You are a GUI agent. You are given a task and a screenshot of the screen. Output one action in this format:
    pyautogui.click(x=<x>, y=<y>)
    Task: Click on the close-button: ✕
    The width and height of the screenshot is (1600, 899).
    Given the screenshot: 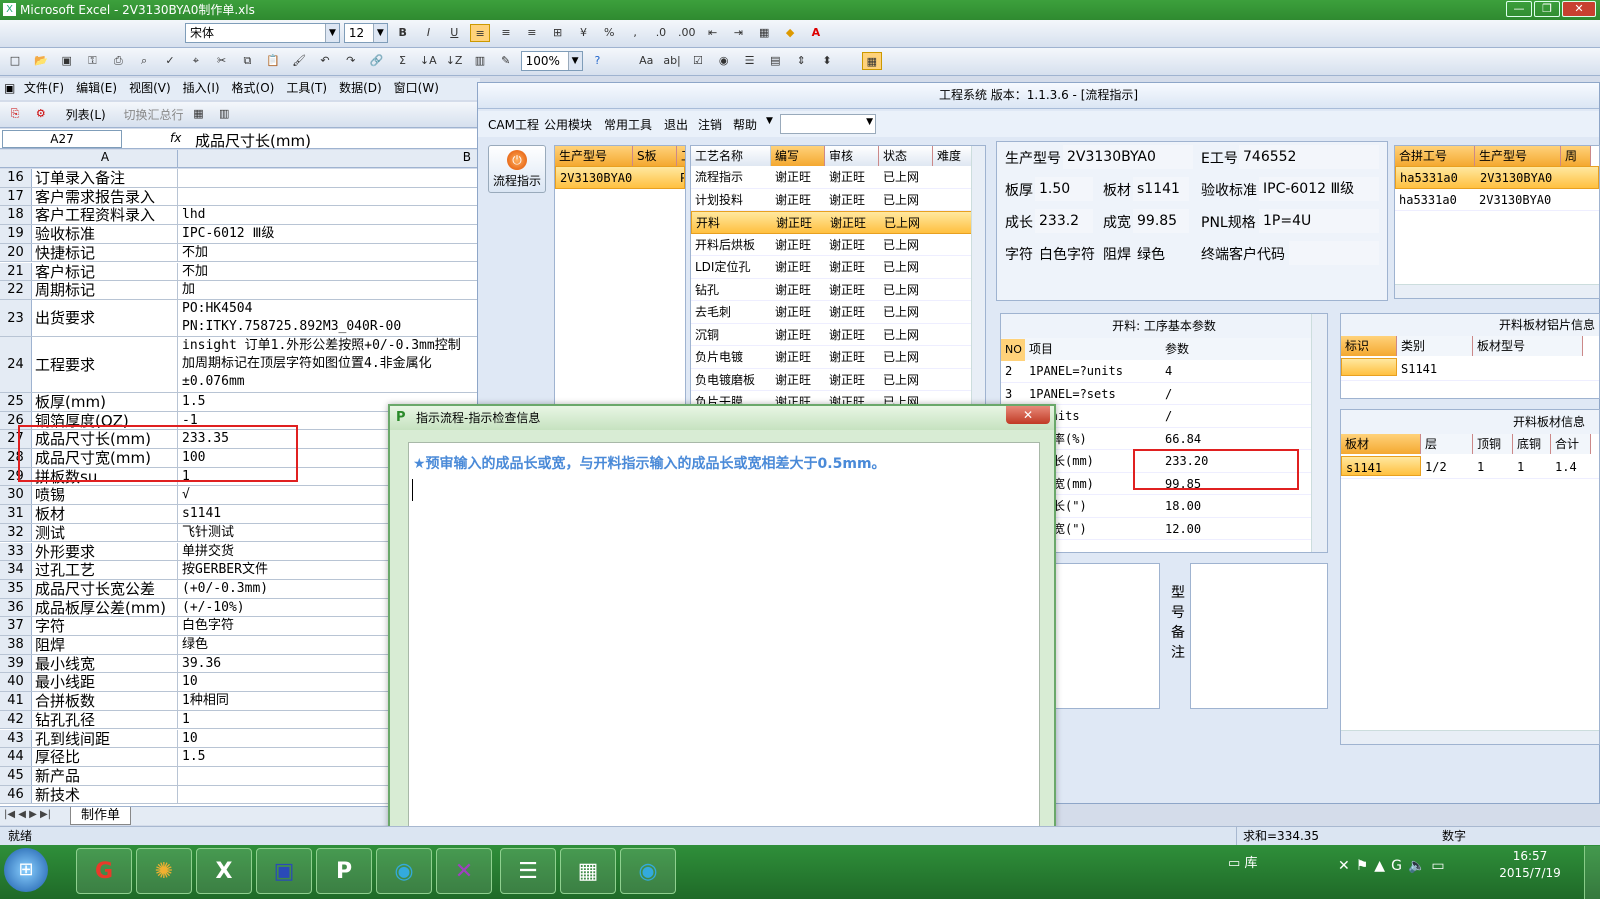 What is the action you would take?
    pyautogui.click(x=1579, y=9)
    